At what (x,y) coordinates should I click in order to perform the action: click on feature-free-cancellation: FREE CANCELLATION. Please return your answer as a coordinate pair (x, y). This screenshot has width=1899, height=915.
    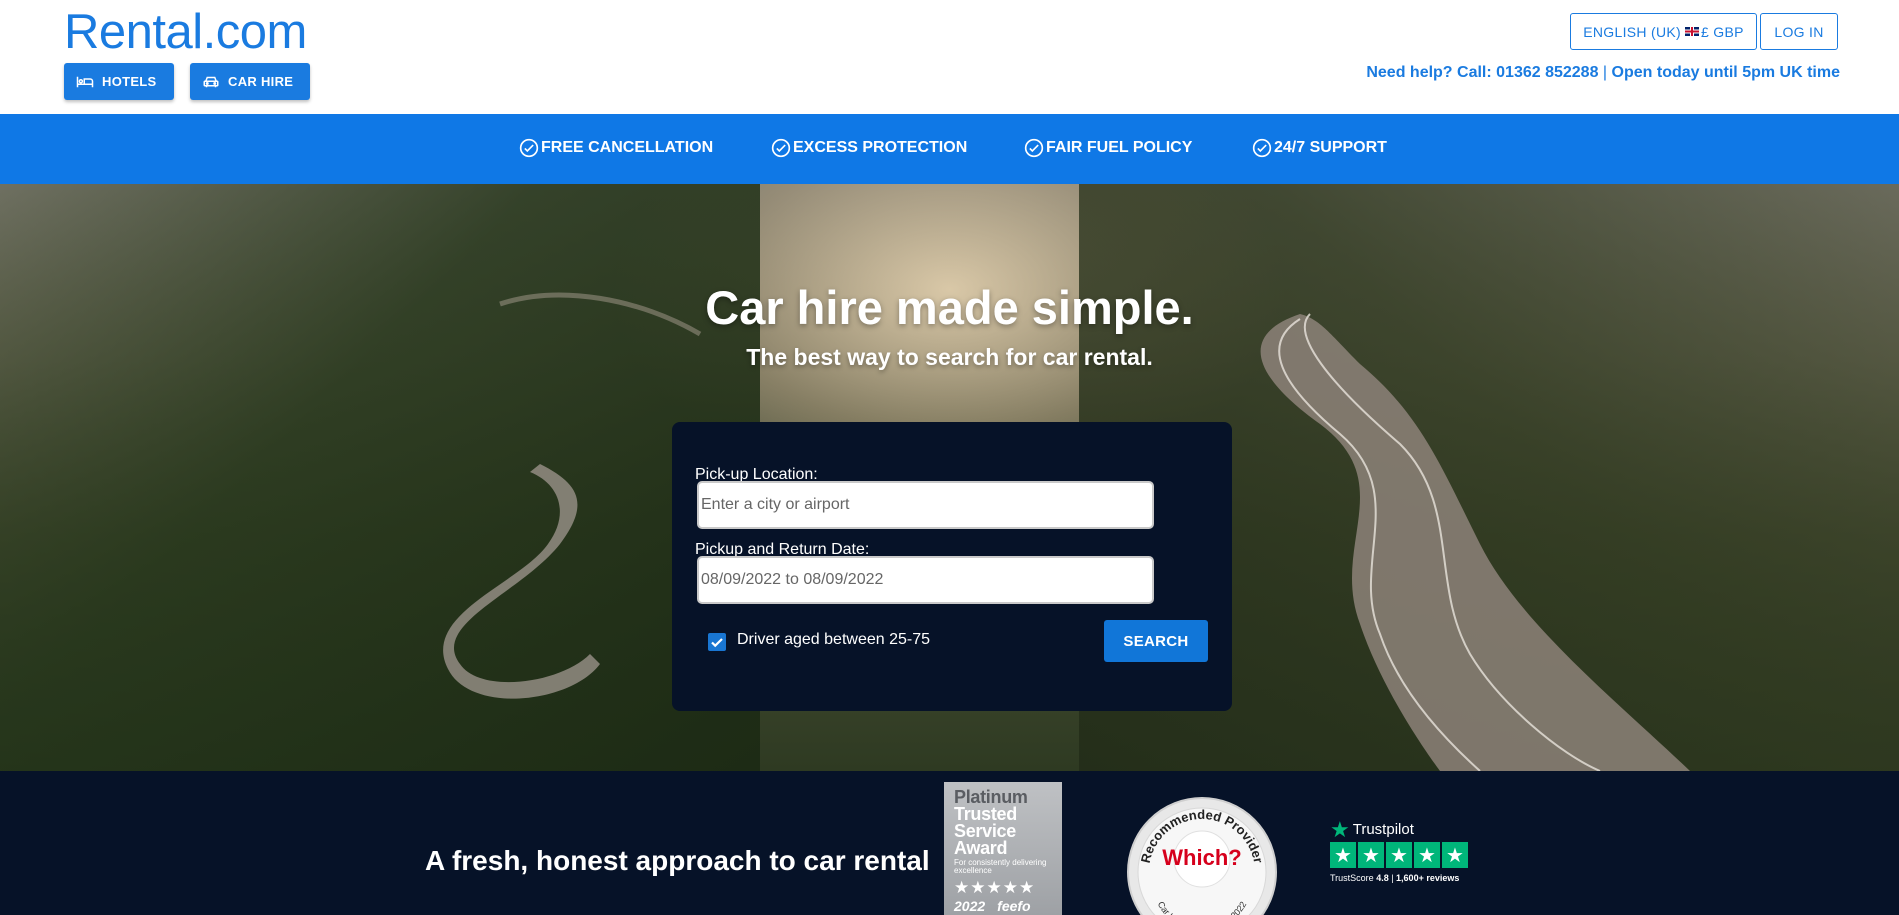
    Looking at the image, I should click on (616, 148).